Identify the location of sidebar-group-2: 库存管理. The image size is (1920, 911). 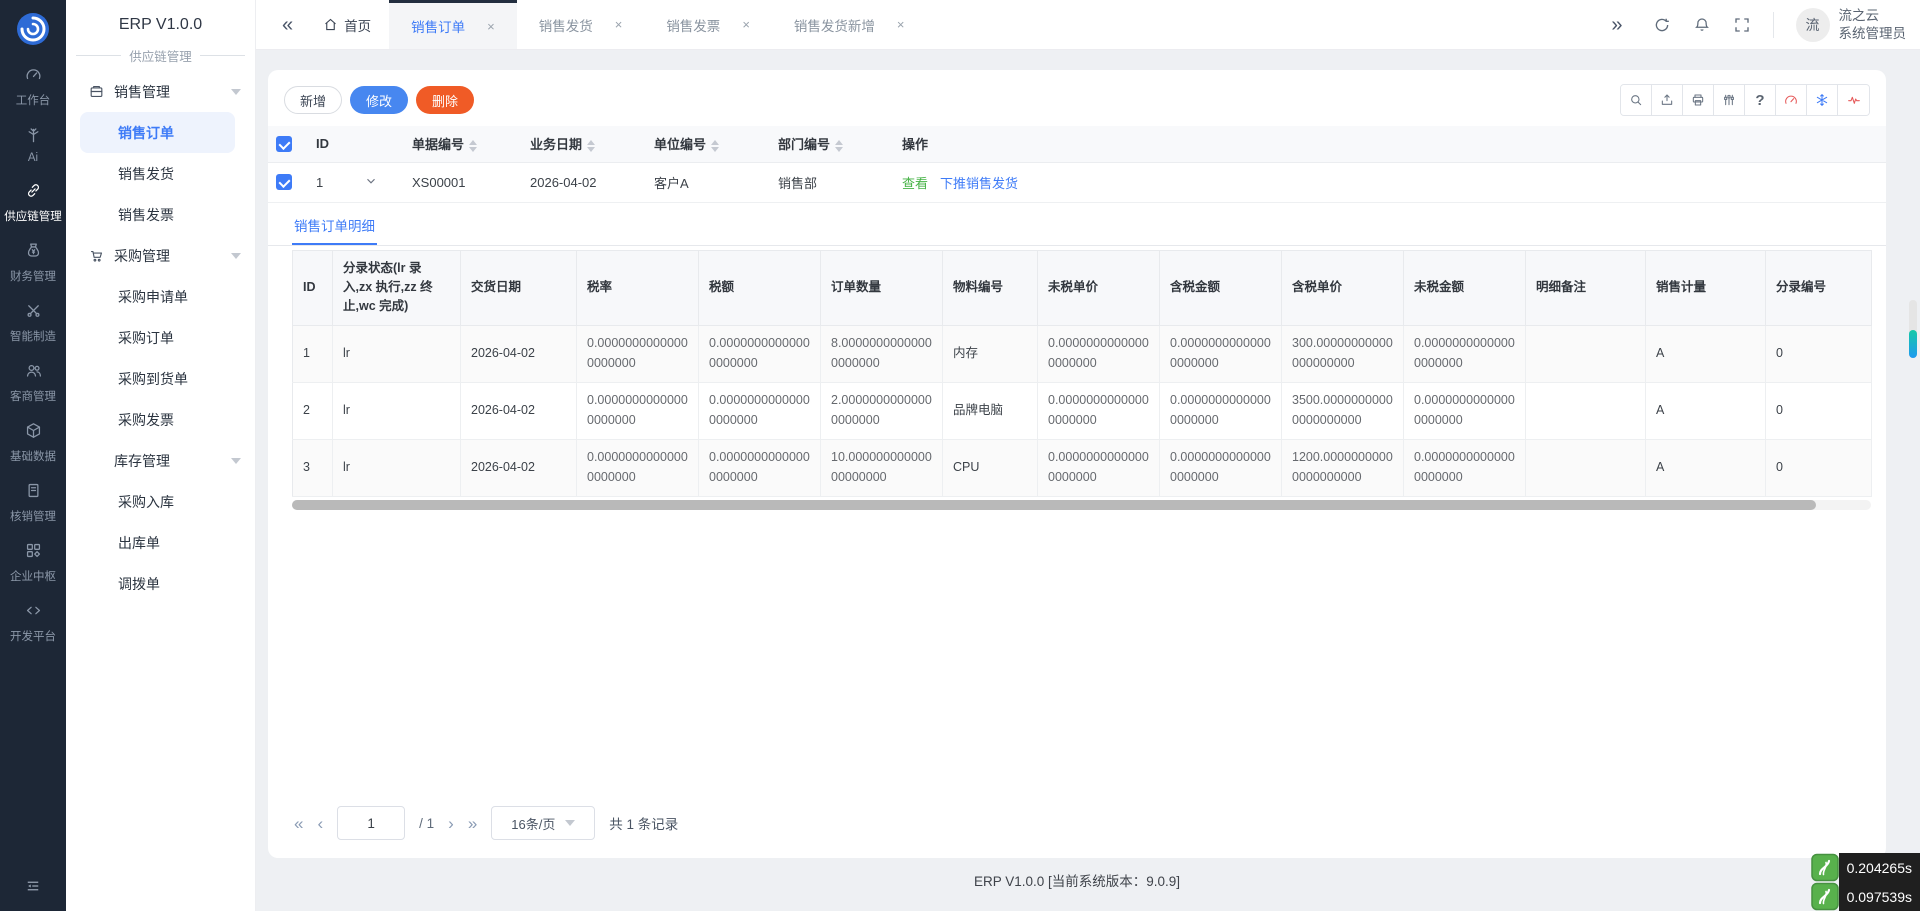
(160, 460).